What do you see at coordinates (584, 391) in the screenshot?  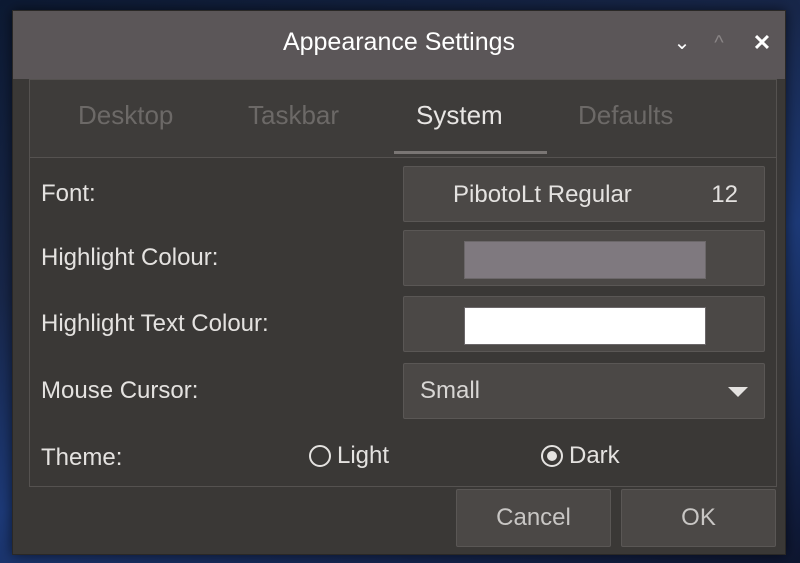 I see `mouse-cursor-dropdown: Small` at bounding box center [584, 391].